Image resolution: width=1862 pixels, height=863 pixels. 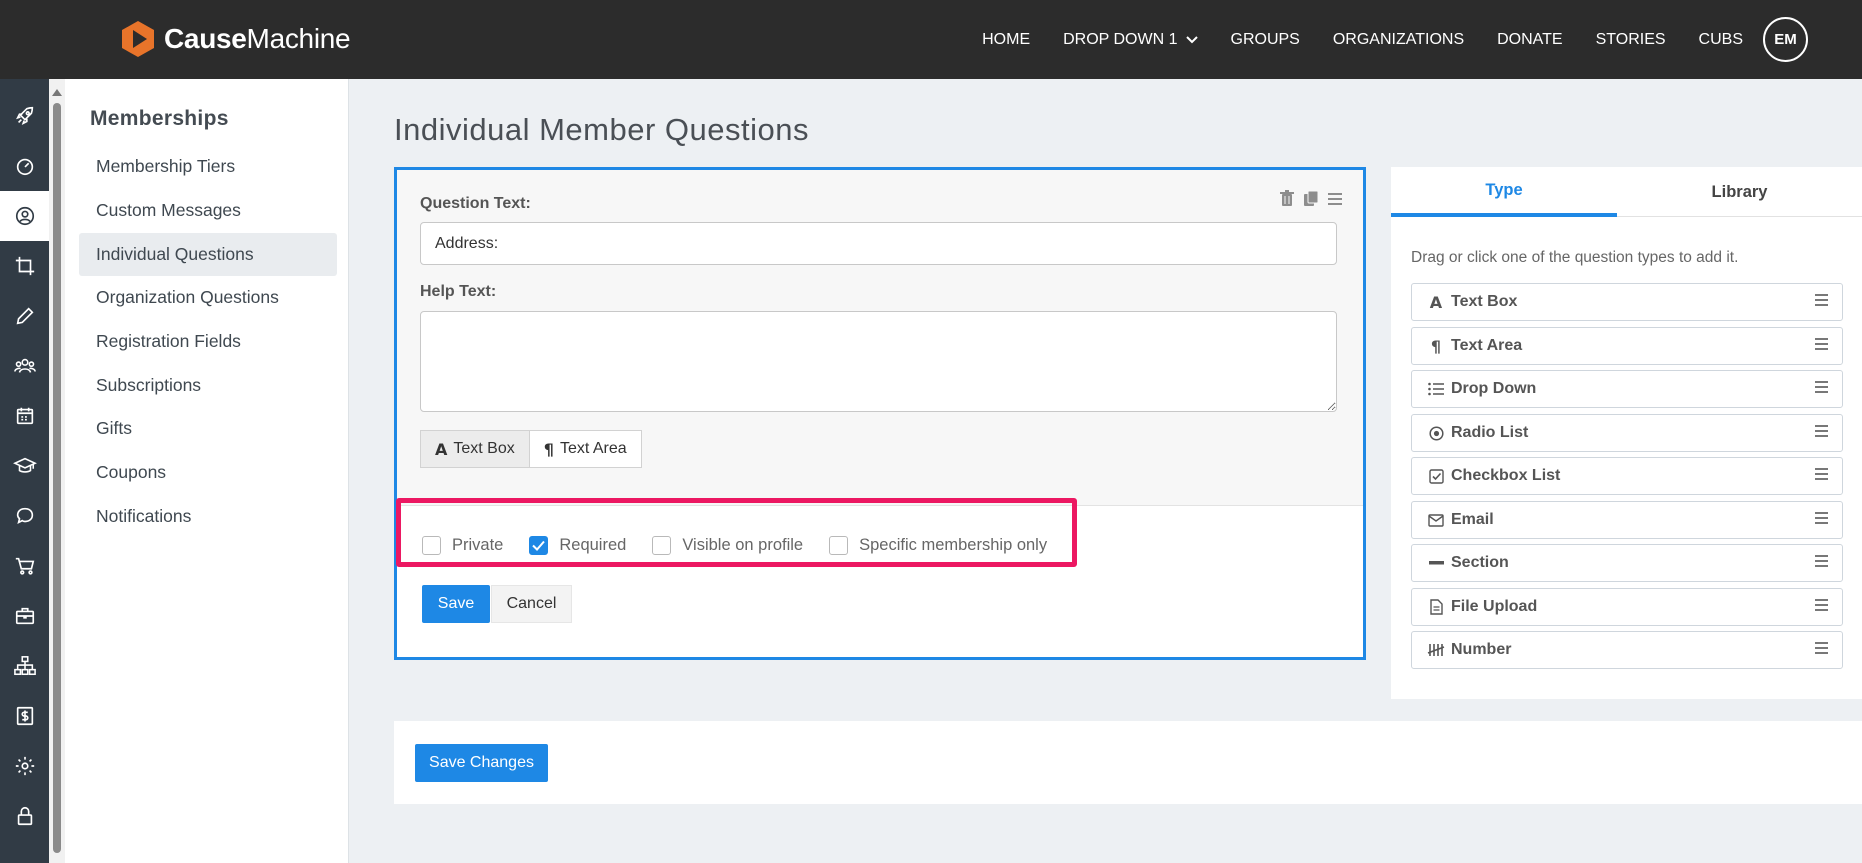 I want to click on logo-icon, so click(x=138, y=39).